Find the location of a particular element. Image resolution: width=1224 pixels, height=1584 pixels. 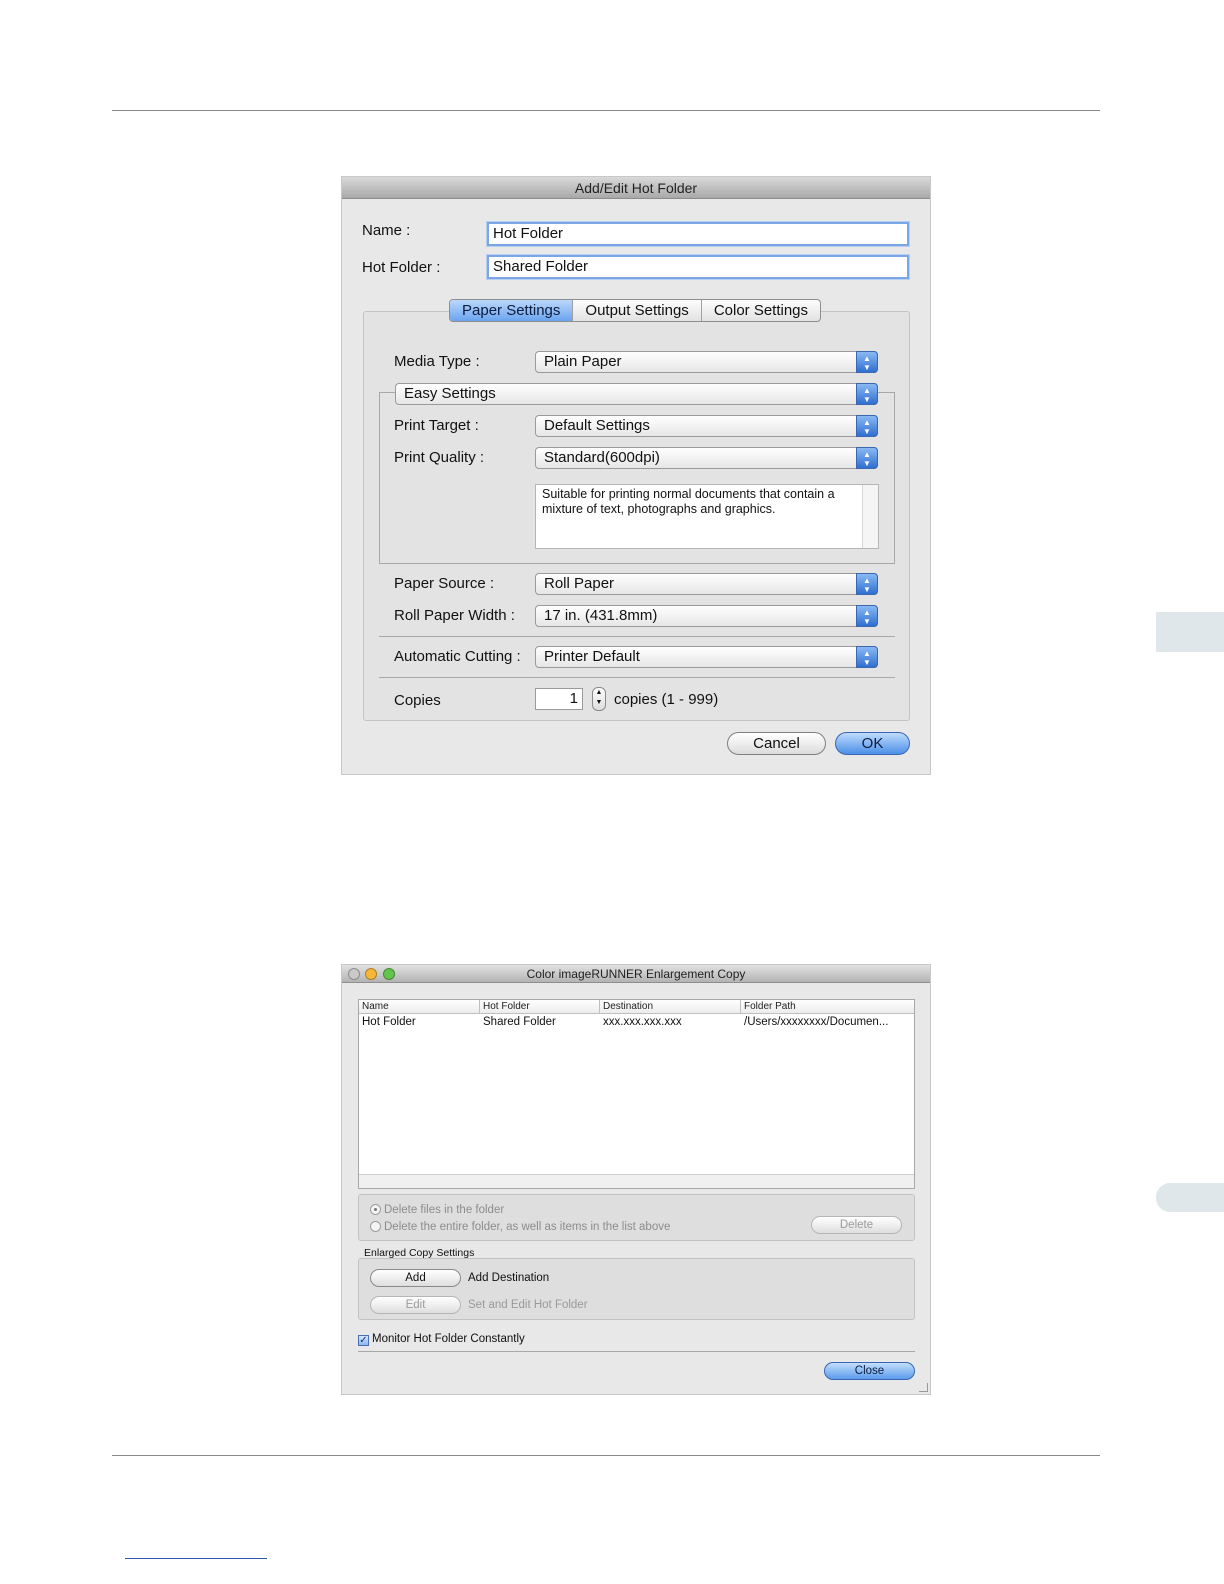

page-tab is located at coordinates (1190, 1197).